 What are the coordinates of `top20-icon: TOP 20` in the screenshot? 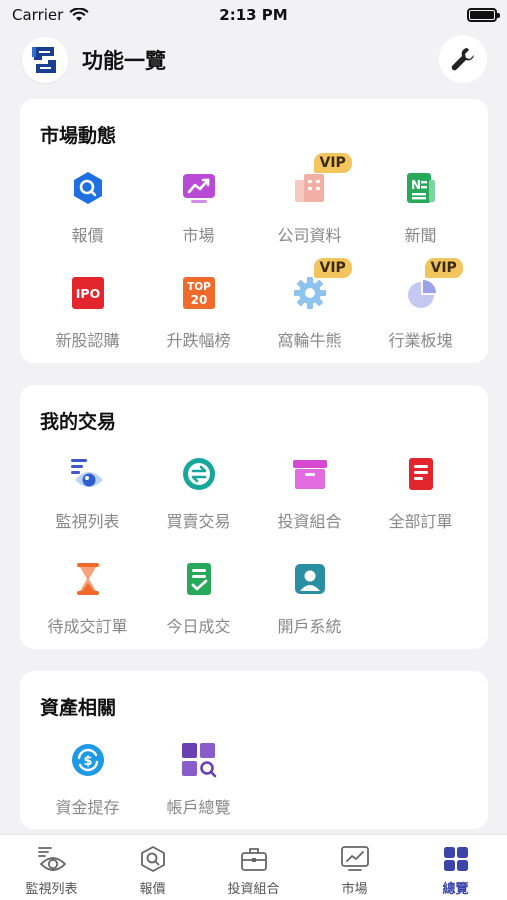 It's located at (199, 293).